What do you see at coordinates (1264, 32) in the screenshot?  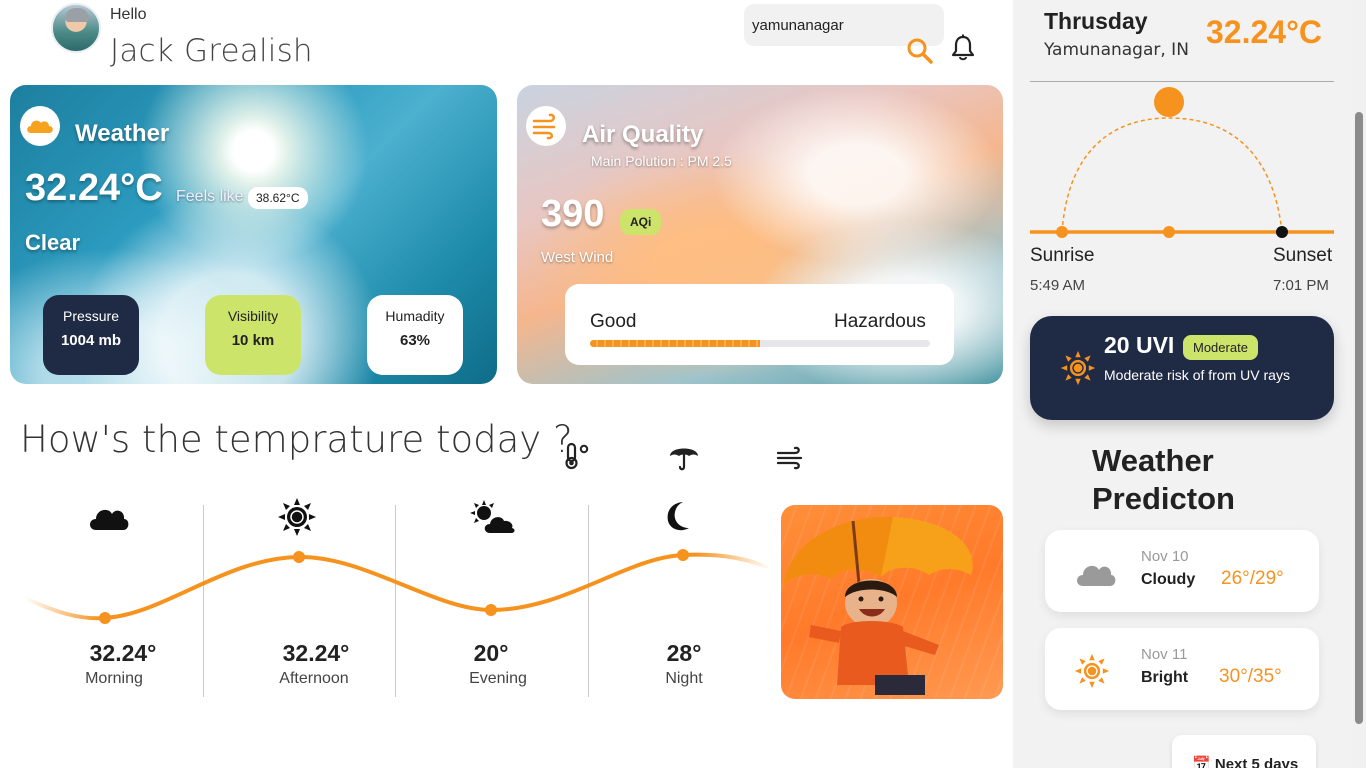 I see `panel-temperature: 32.24°C` at bounding box center [1264, 32].